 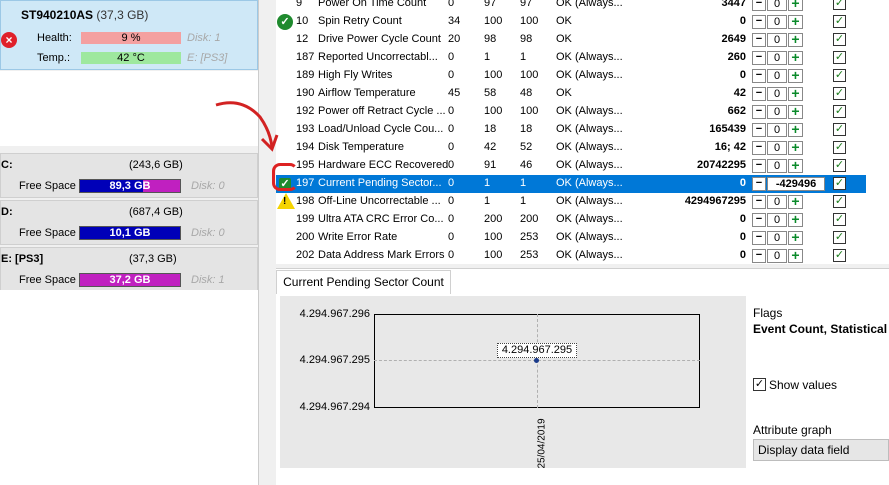 I want to click on show-values-checkbox: ✓, so click(x=759, y=384).